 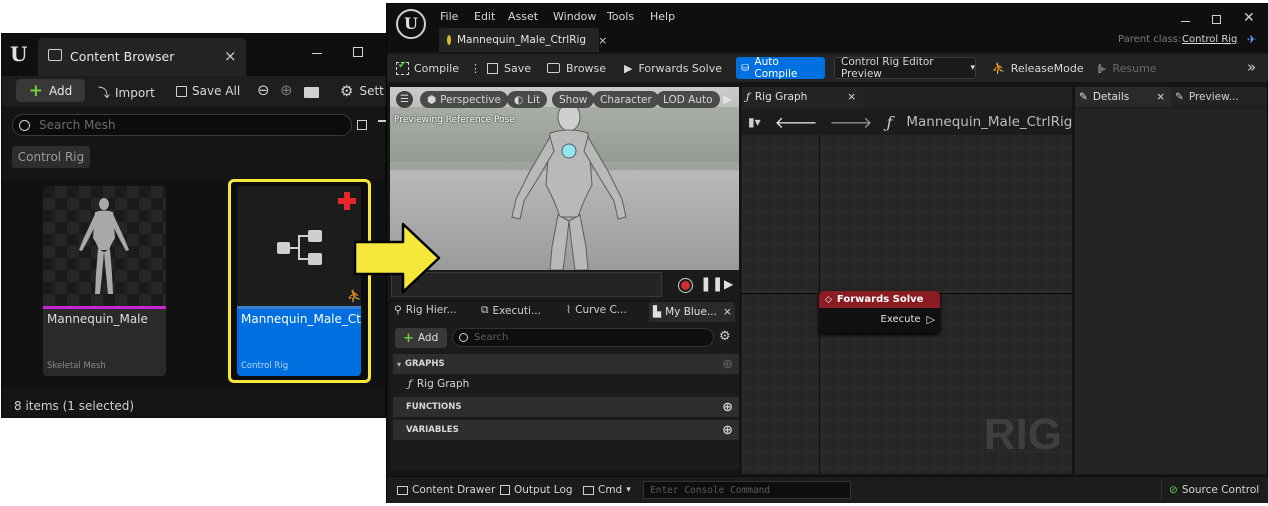 What do you see at coordinates (104, 246) in the screenshot?
I see `checker-thumbnail` at bounding box center [104, 246].